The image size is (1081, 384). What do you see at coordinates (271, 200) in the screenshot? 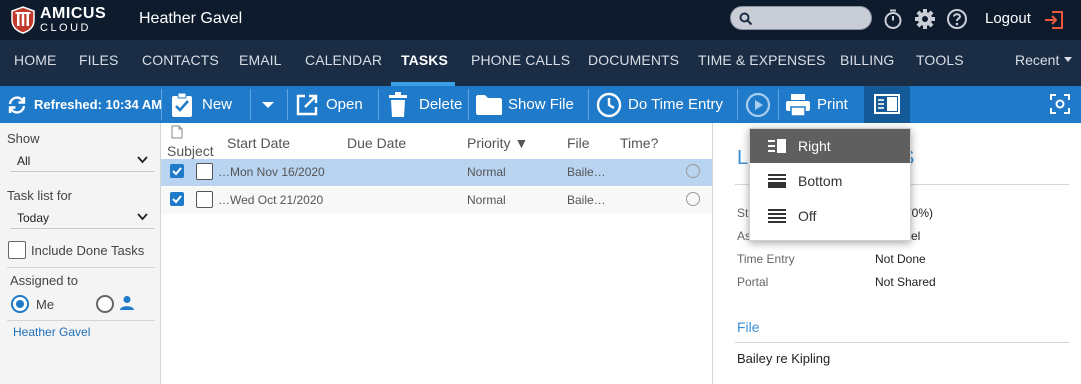
I see `cell-start-date: …Wed Oct 21/2020` at bounding box center [271, 200].